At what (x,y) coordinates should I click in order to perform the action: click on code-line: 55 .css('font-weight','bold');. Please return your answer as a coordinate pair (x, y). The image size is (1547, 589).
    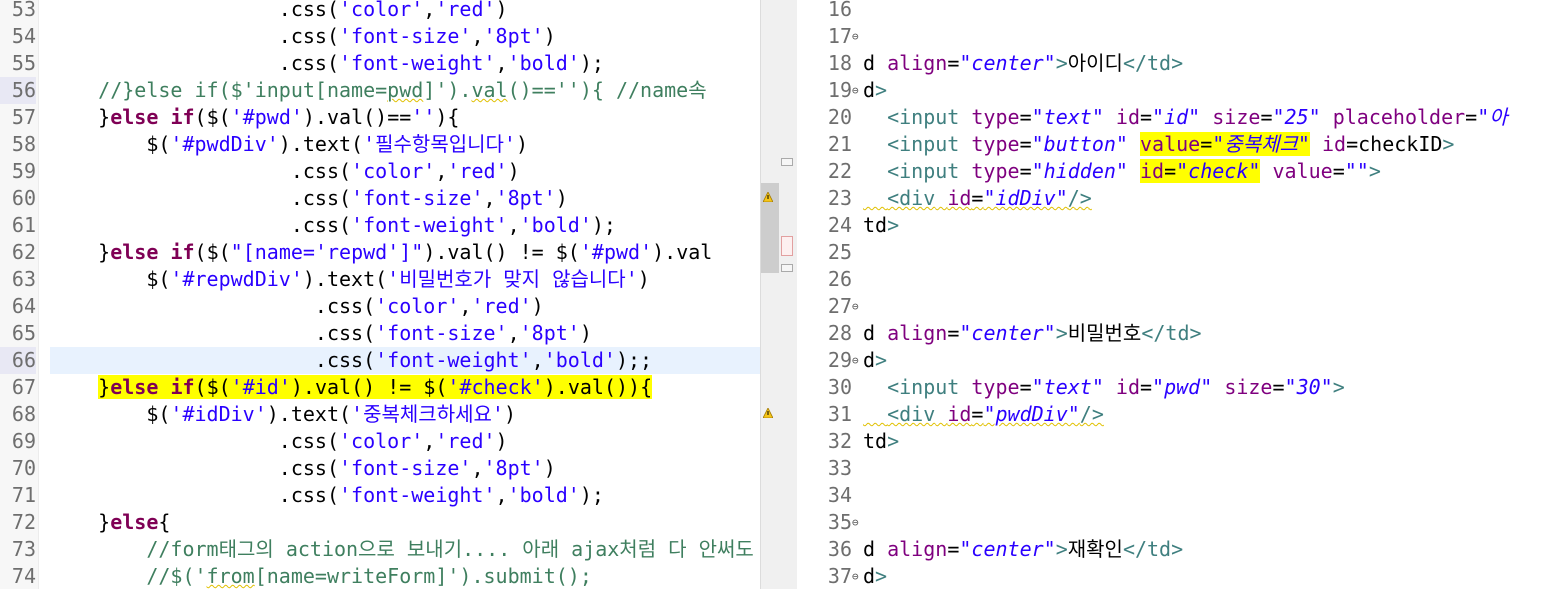
    Looking at the image, I should click on (380, 63).